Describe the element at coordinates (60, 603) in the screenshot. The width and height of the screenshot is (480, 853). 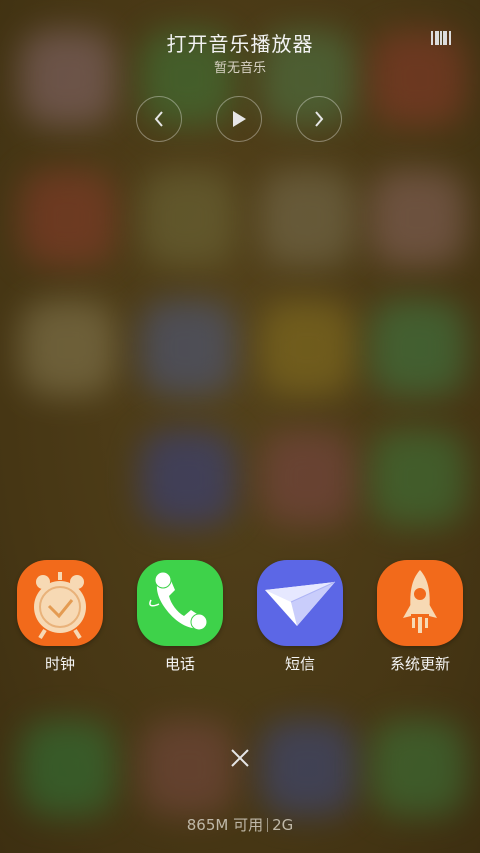
I see `alarm-clock-icon` at that location.